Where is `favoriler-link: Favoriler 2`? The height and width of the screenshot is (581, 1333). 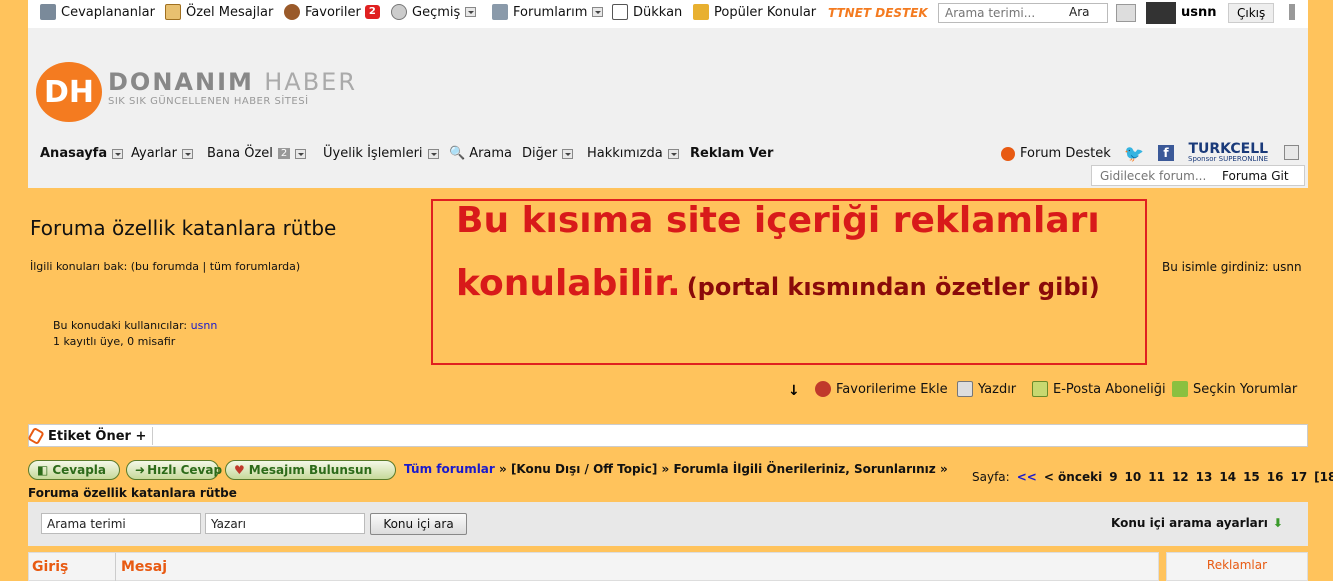 favoriler-link: Favoriler 2 is located at coordinates (332, 12).